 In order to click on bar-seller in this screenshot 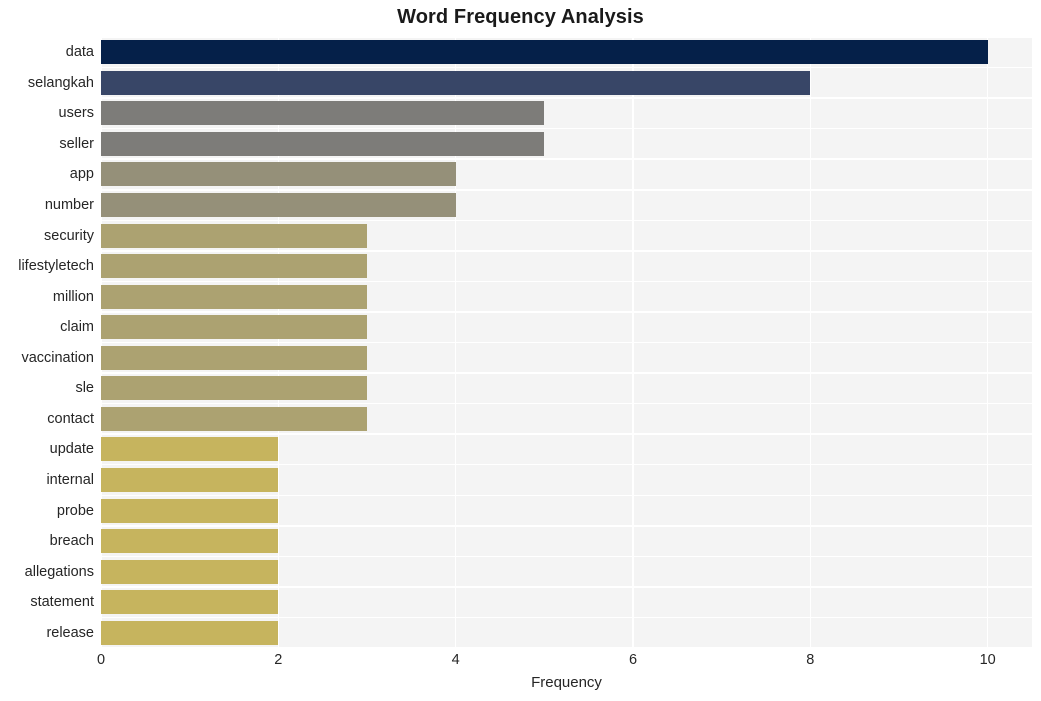, I will do `click(323, 143)`.